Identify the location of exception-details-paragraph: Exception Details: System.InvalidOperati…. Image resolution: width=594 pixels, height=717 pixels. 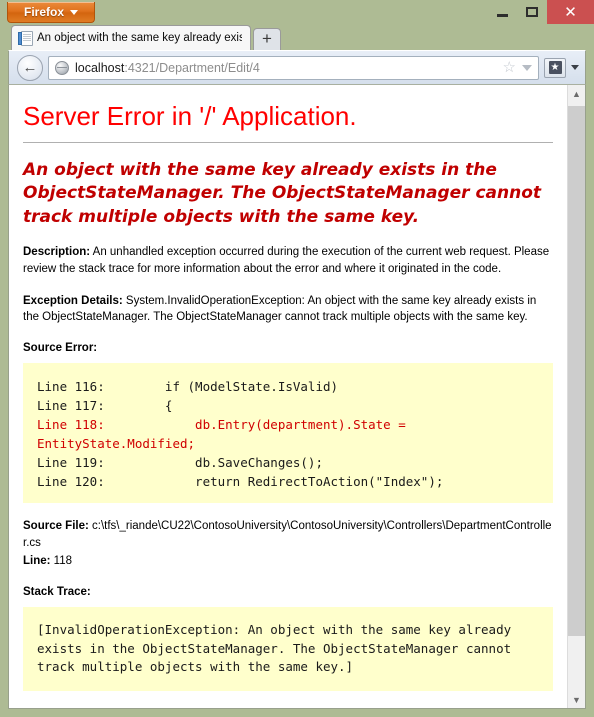
(288, 309).